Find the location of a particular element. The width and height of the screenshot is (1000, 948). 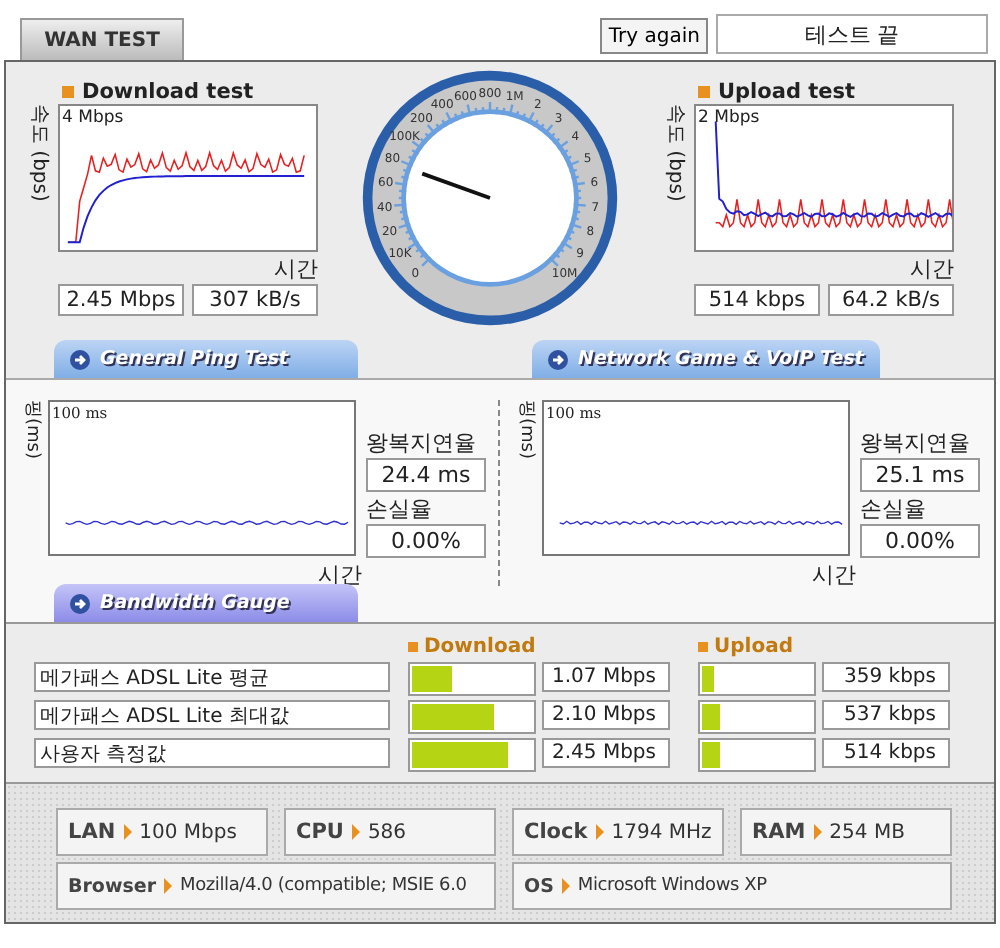

scale-label: 2 Mbps is located at coordinates (729, 118).